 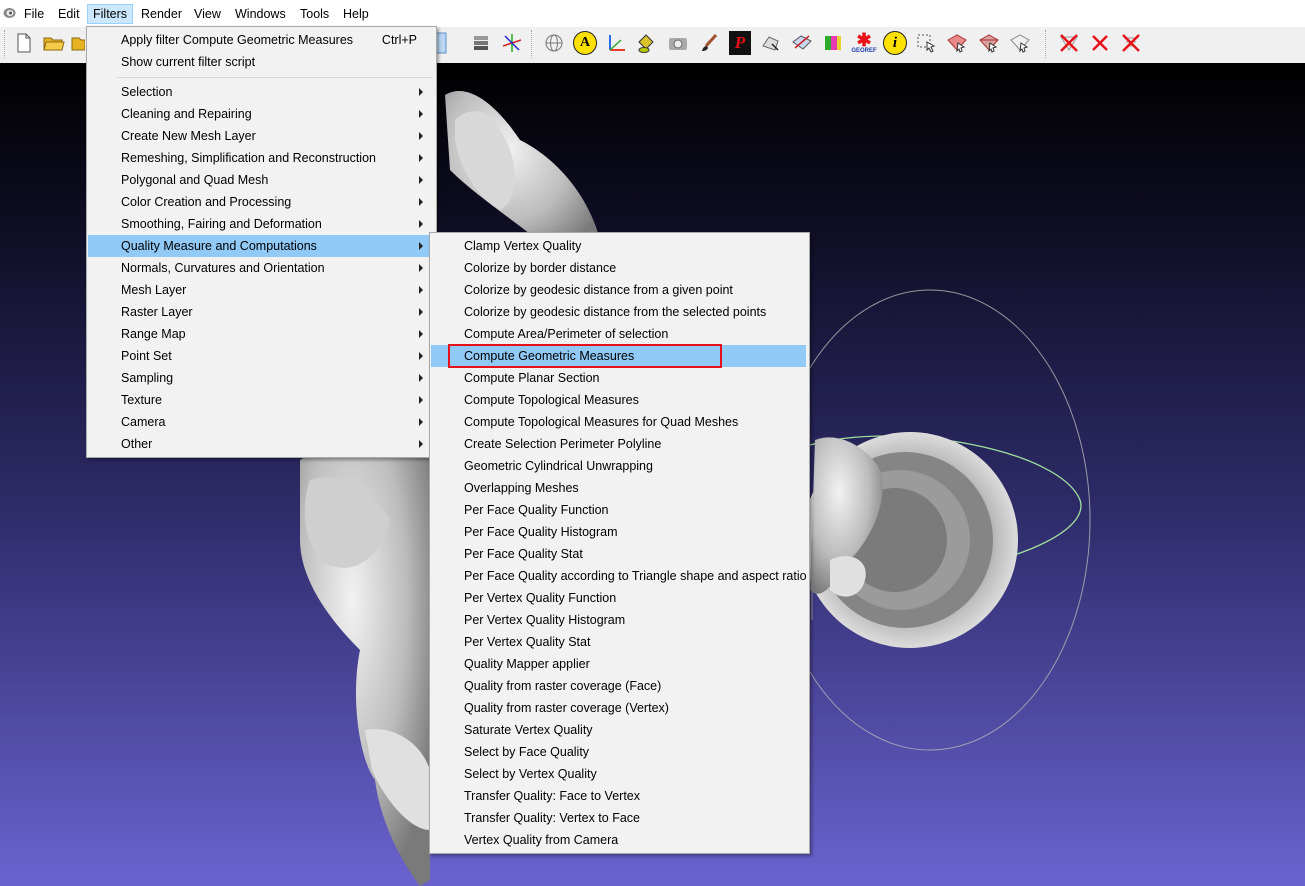 What do you see at coordinates (356, 14) in the screenshot?
I see `menu-help: Help` at bounding box center [356, 14].